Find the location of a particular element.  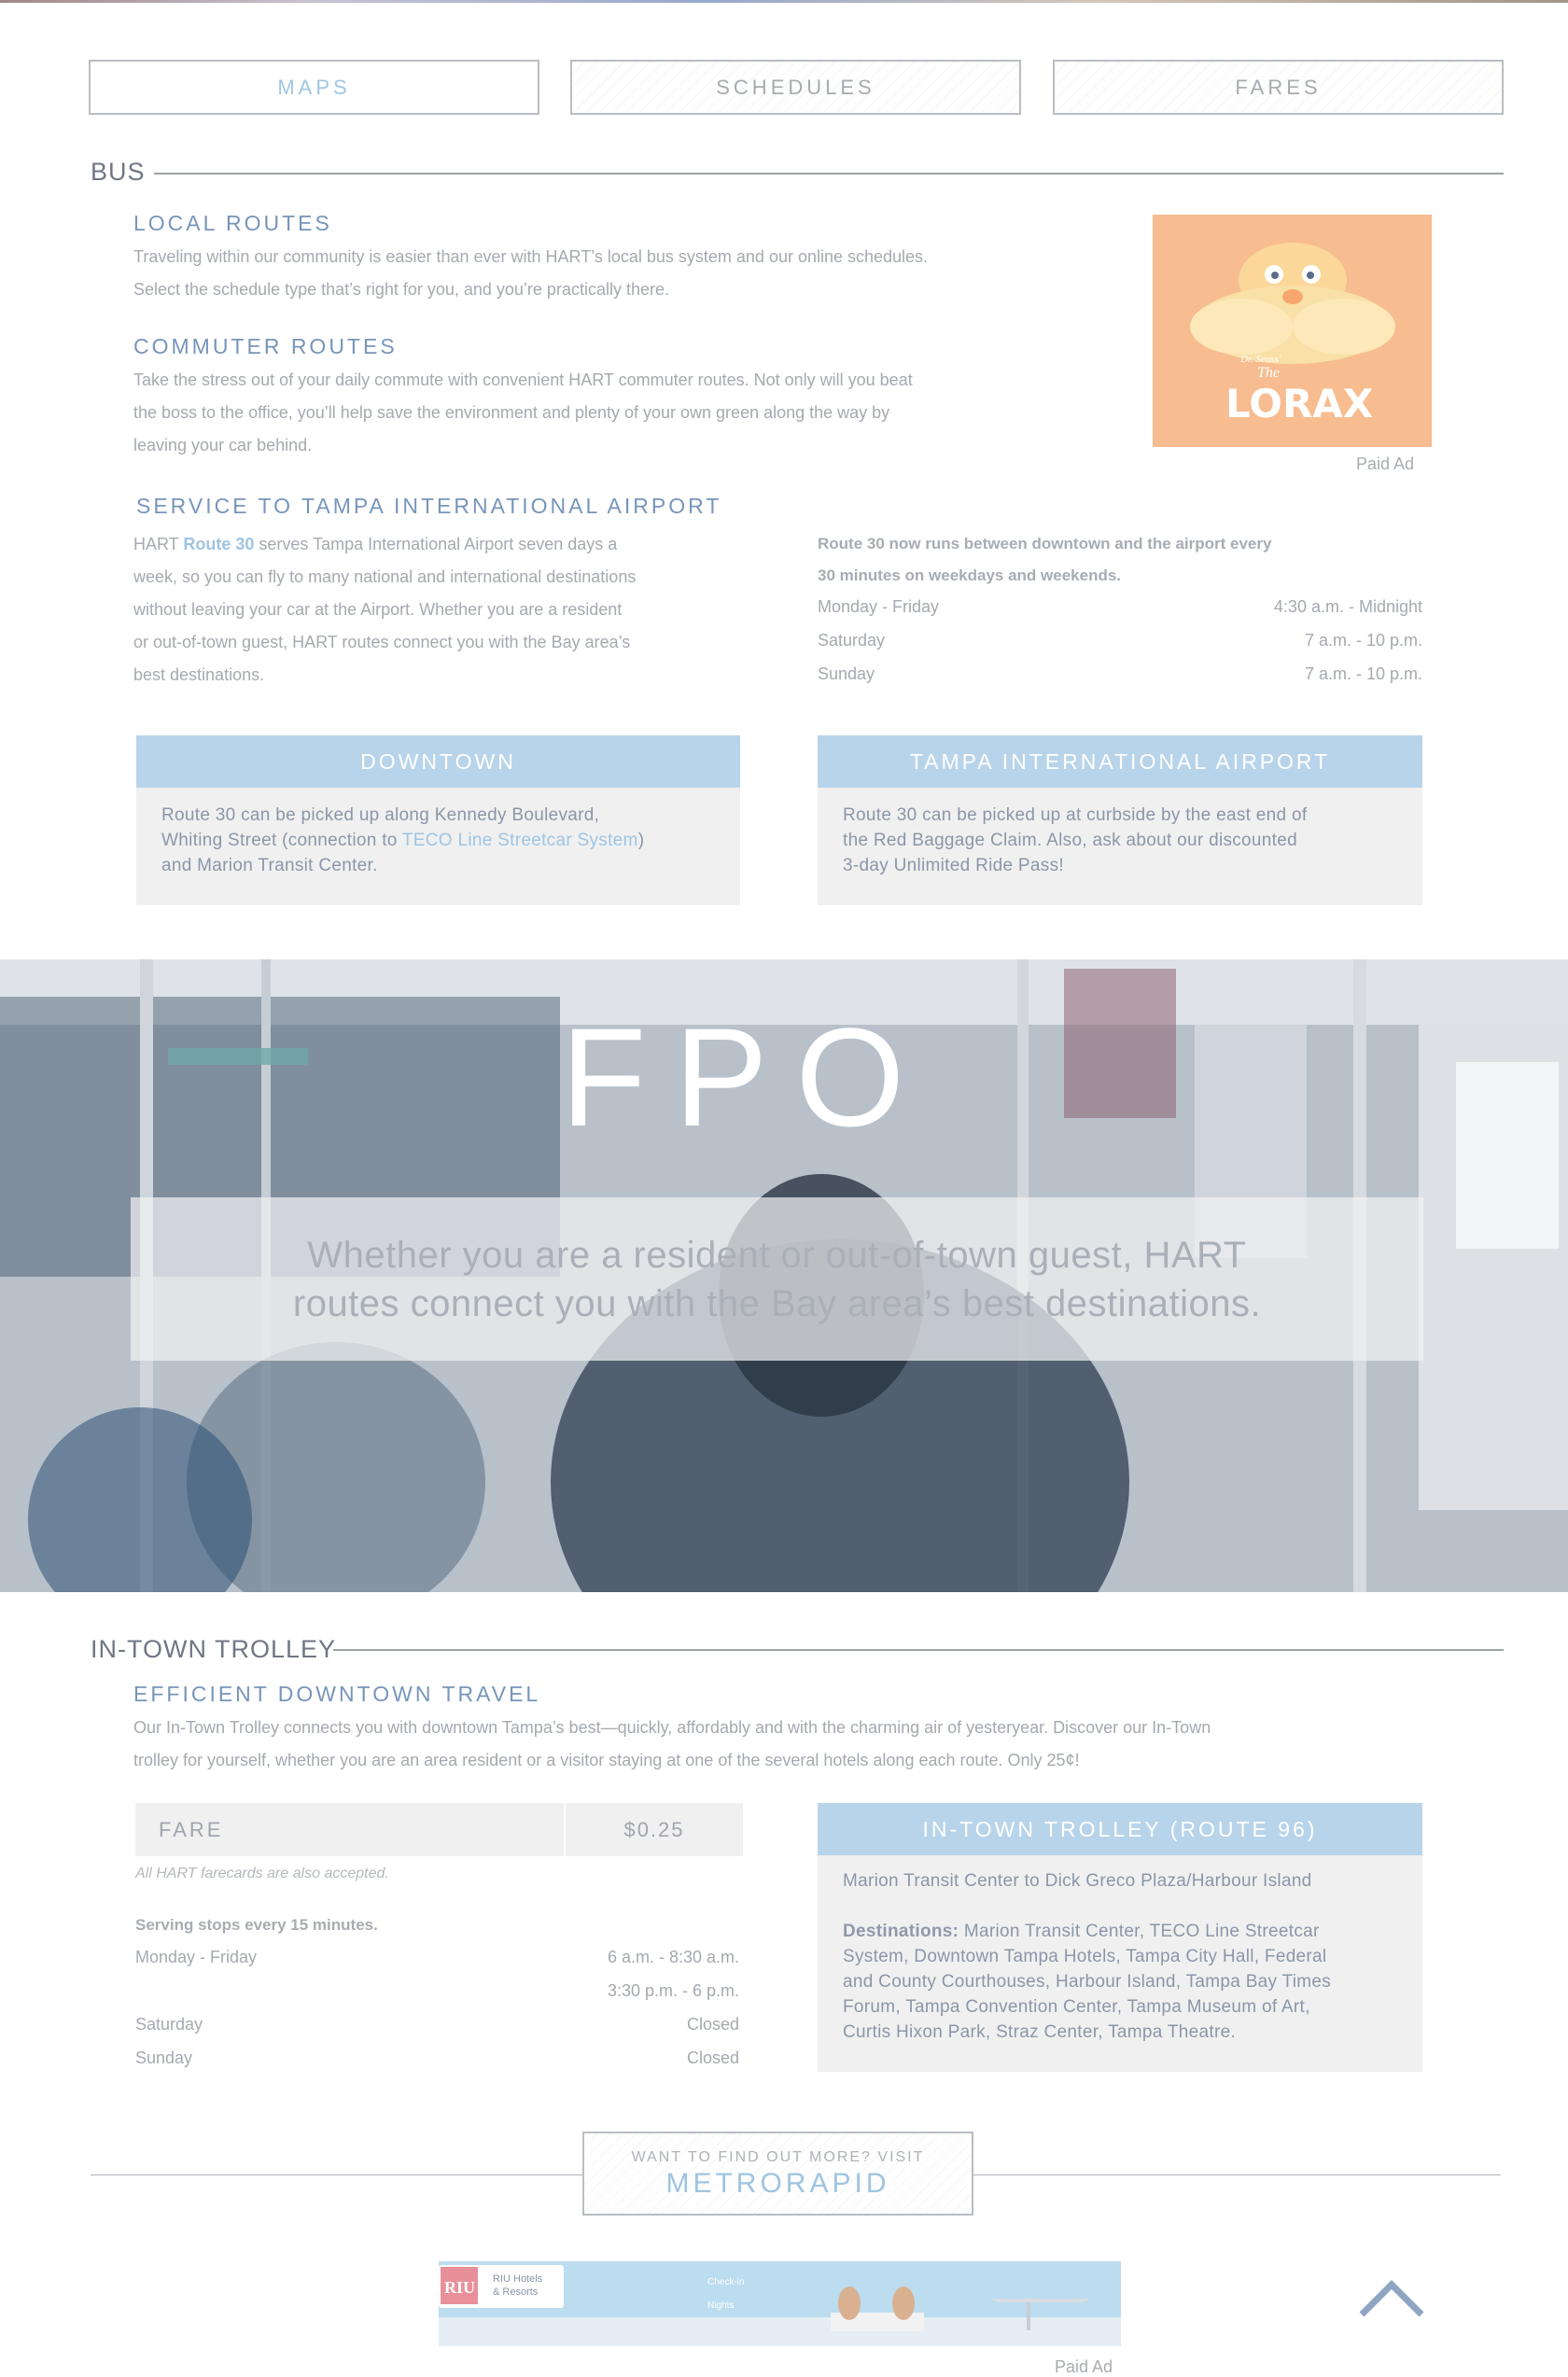

airport-card-title: TAMPA INTERNATIONAL AIRPORT is located at coordinates (1120, 761).